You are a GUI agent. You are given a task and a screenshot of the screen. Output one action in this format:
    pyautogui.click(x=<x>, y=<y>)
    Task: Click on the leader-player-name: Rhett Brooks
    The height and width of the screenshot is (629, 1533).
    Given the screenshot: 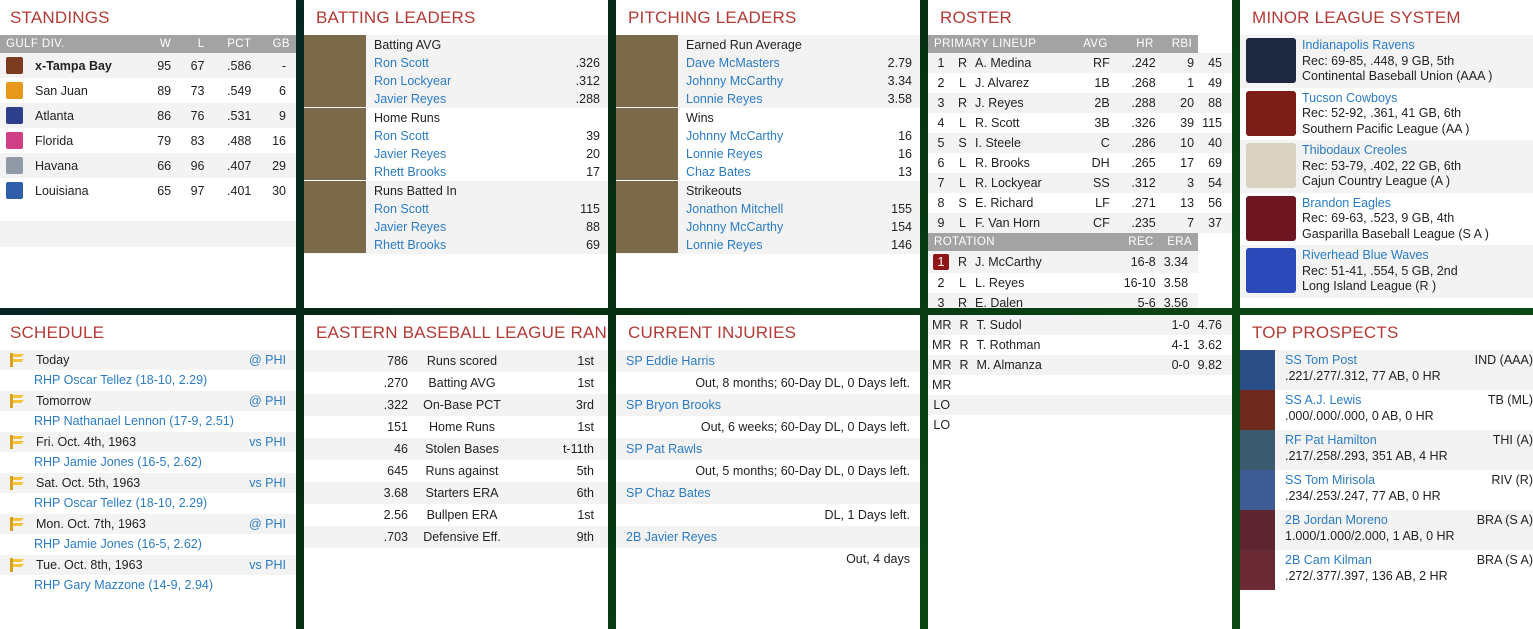 What is the action you would take?
    pyautogui.click(x=410, y=245)
    